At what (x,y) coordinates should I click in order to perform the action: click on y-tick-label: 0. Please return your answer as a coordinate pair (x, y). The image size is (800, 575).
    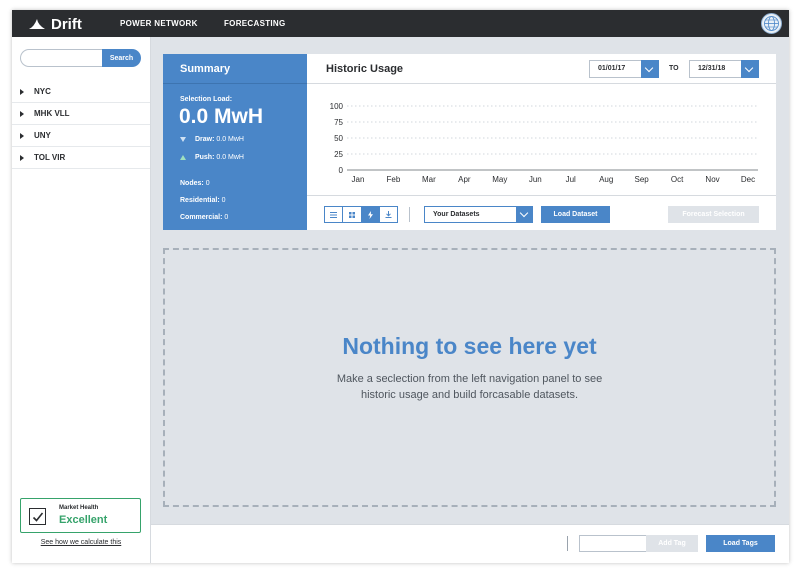
    Looking at the image, I should click on (341, 170).